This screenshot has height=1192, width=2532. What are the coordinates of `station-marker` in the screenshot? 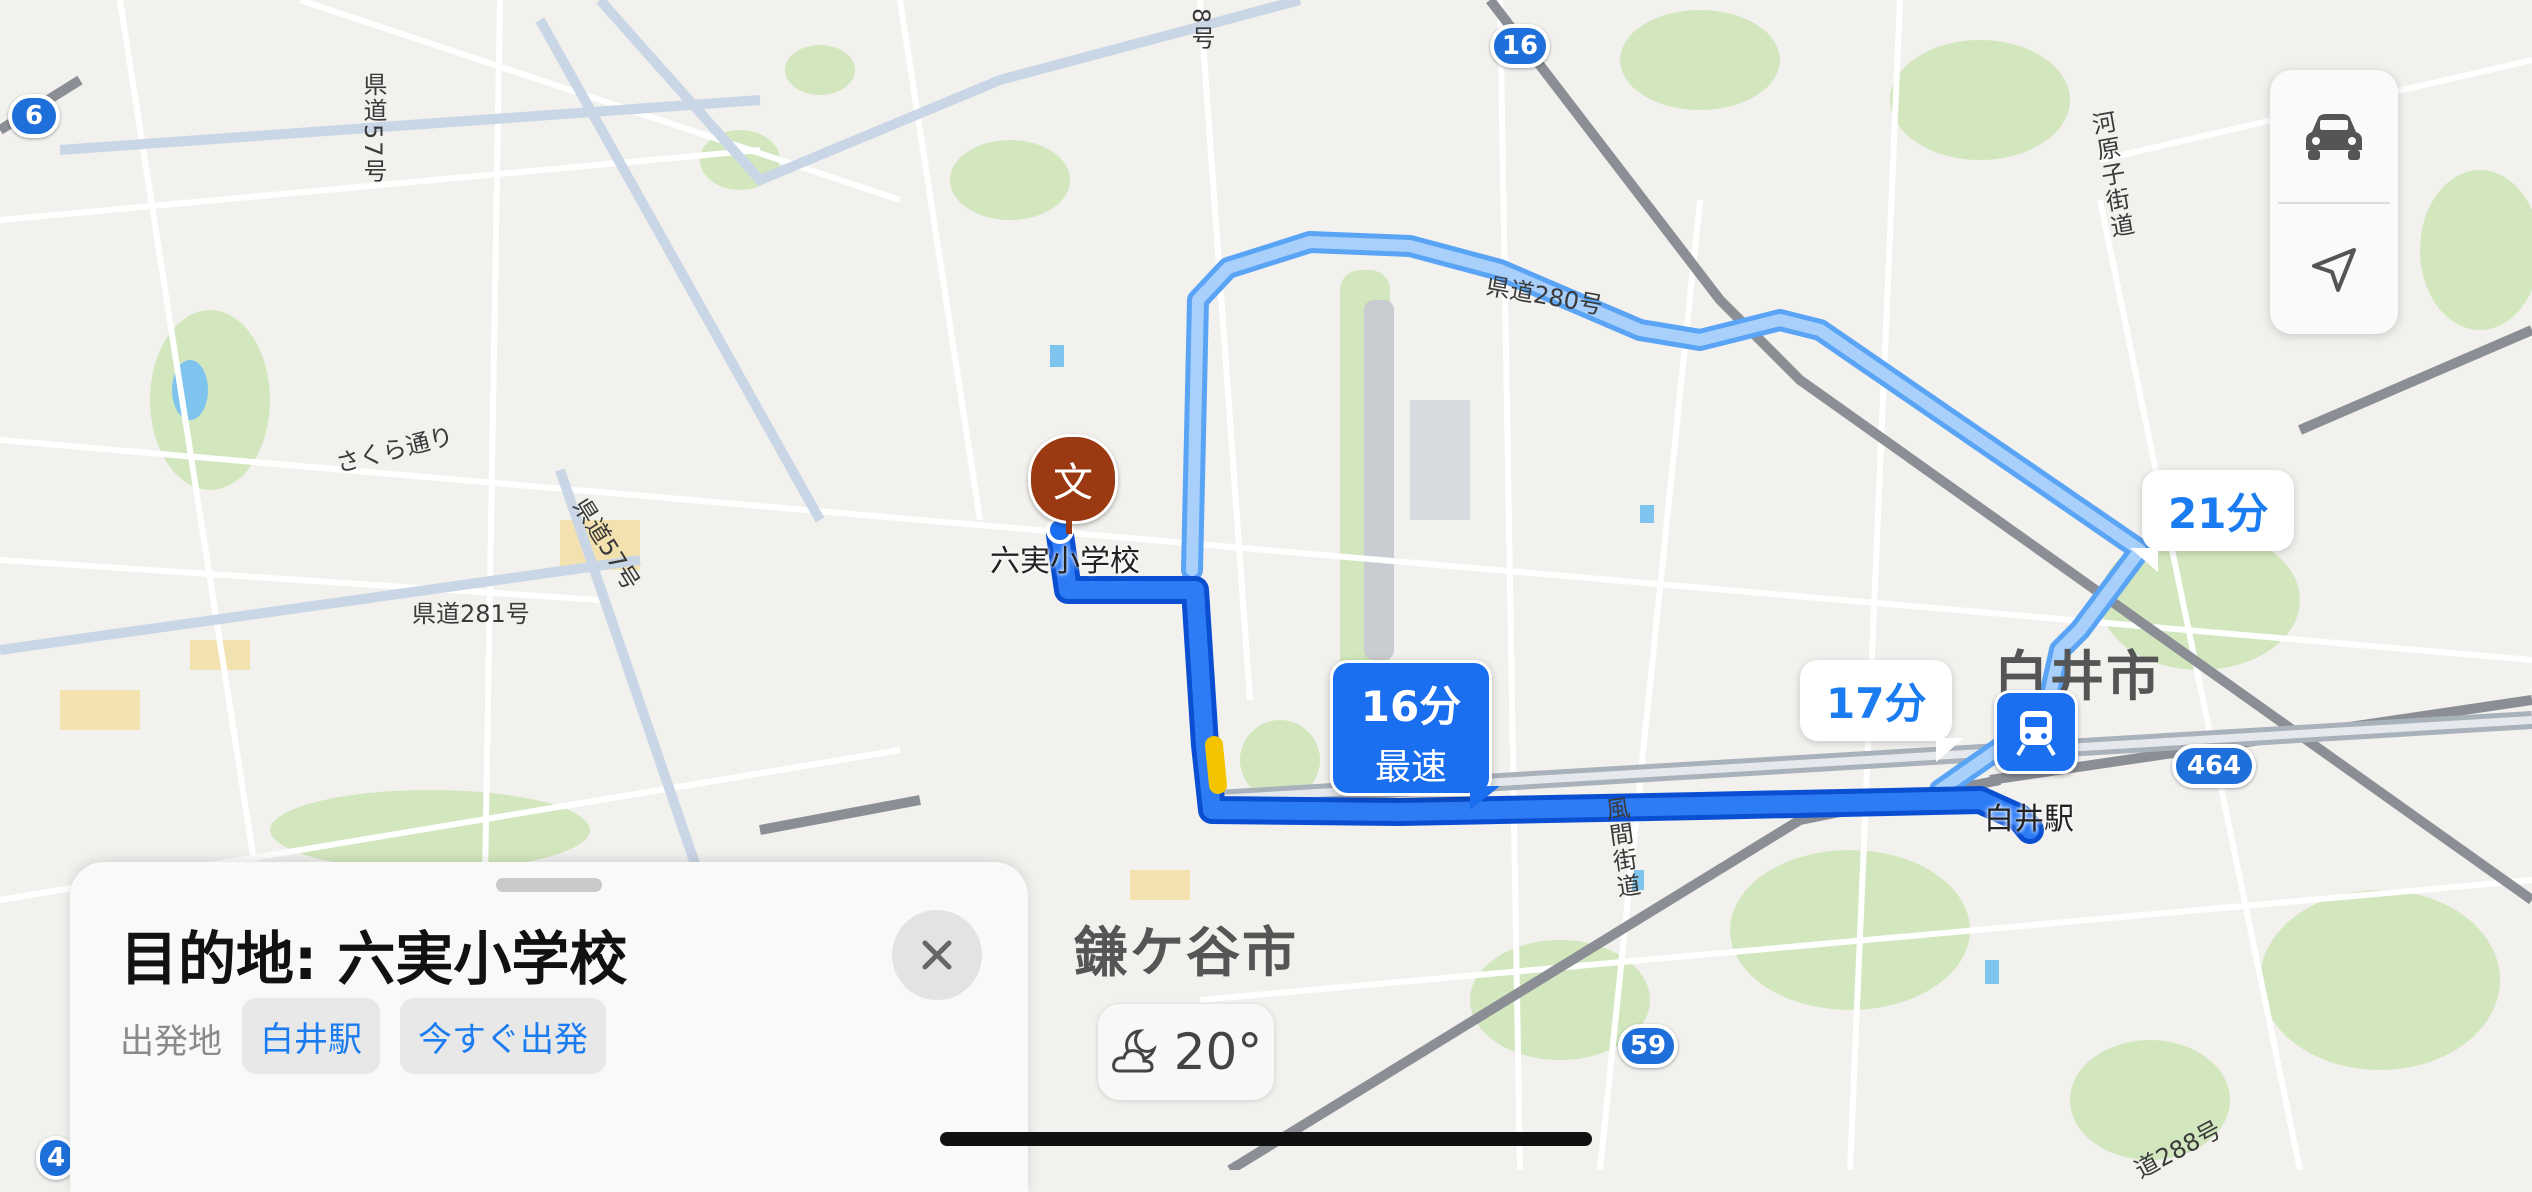 It's located at (2036, 732).